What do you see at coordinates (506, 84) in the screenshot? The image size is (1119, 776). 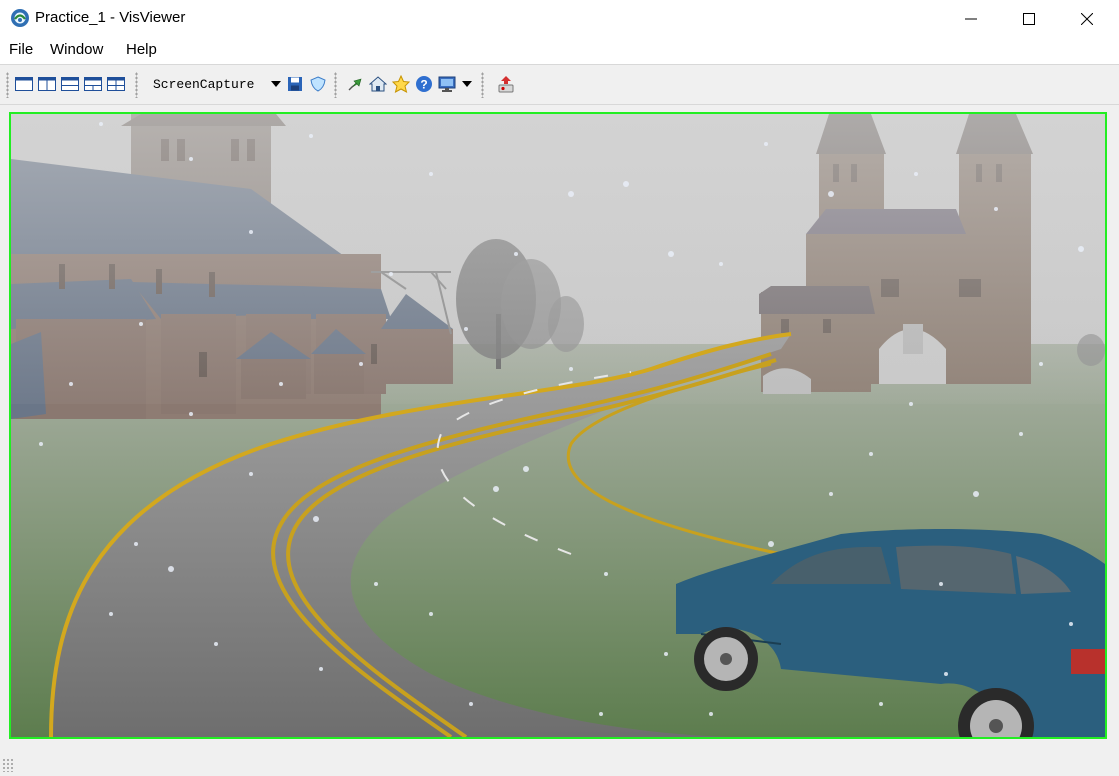 I see `record-icon` at bounding box center [506, 84].